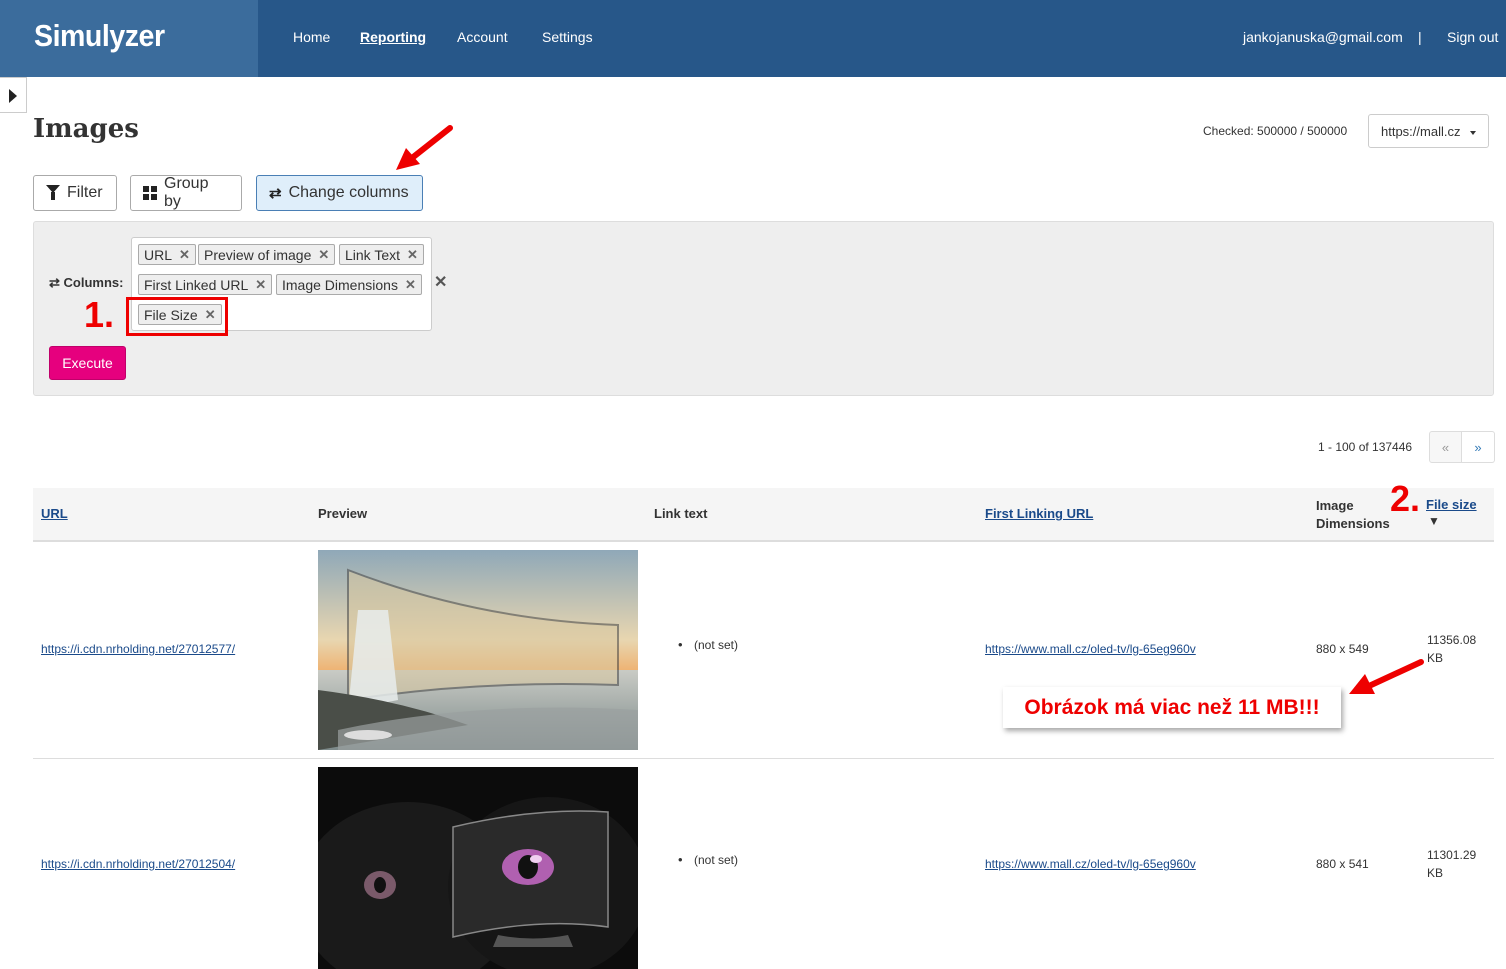  I want to click on file-size-value: 11301.29, so click(1452, 855).